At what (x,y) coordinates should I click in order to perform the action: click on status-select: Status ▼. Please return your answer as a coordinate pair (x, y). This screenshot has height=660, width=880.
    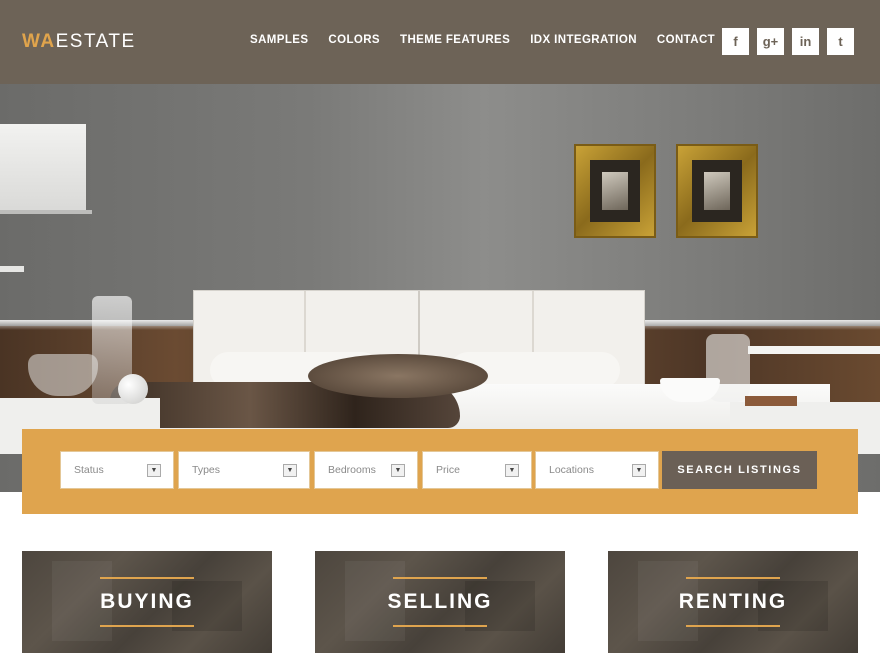
    Looking at the image, I should click on (117, 470).